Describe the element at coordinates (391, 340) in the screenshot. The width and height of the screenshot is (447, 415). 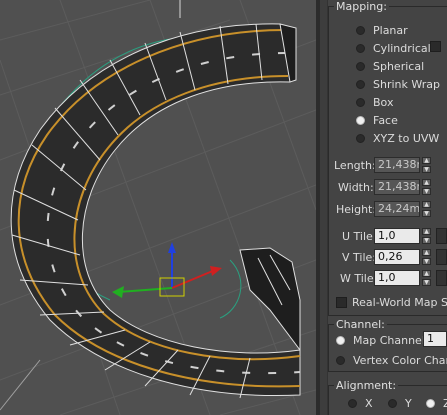
I see `radio-label: Map Channel:` at that location.